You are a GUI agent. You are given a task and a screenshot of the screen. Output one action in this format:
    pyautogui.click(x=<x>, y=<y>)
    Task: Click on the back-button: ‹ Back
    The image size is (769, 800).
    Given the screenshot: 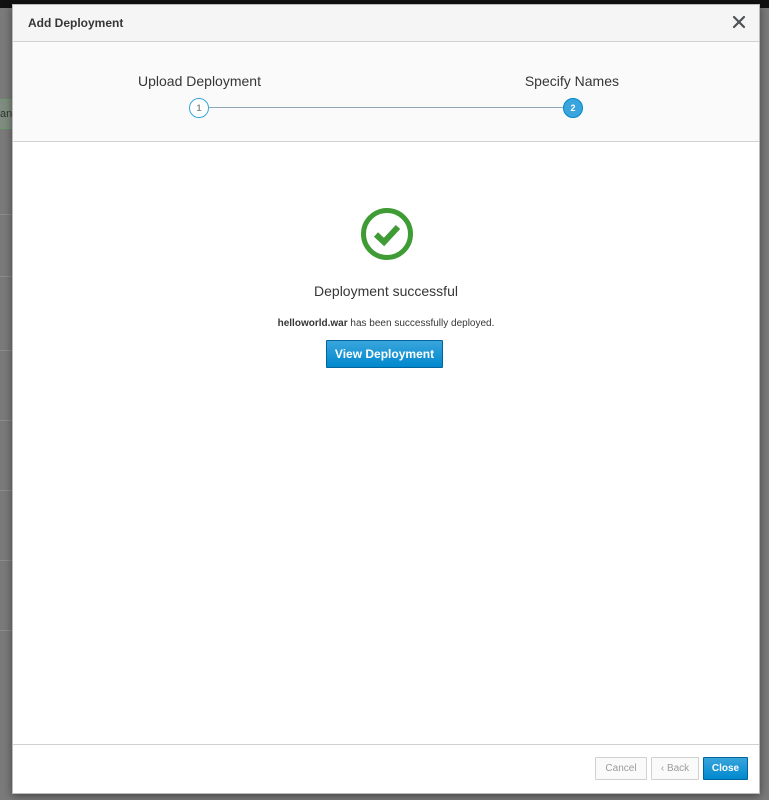 What is the action you would take?
    pyautogui.click(x=675, y=768)
    